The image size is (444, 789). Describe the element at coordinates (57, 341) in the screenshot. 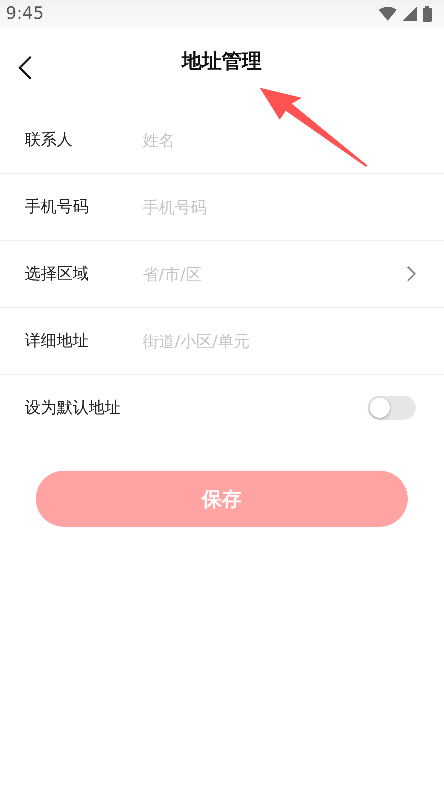

I see `field-label: 详细地址` at that location.